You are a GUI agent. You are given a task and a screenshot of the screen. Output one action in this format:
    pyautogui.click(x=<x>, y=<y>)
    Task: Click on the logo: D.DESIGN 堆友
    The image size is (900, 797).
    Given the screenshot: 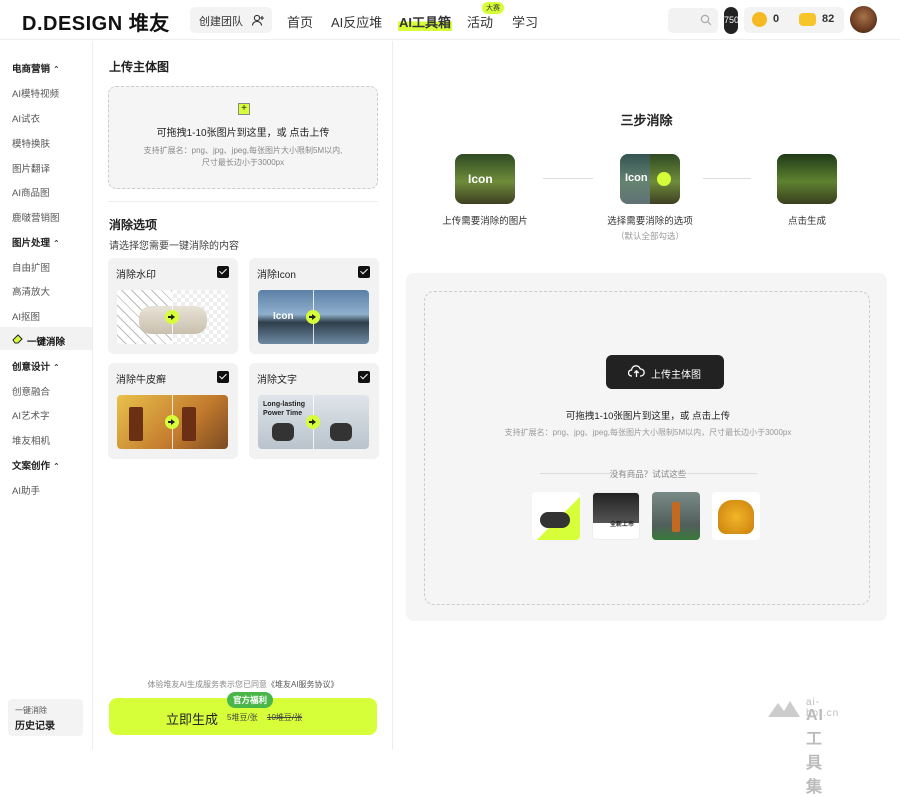 What is the action you would take?
    pyautogui.click(x=96, y=21)
    